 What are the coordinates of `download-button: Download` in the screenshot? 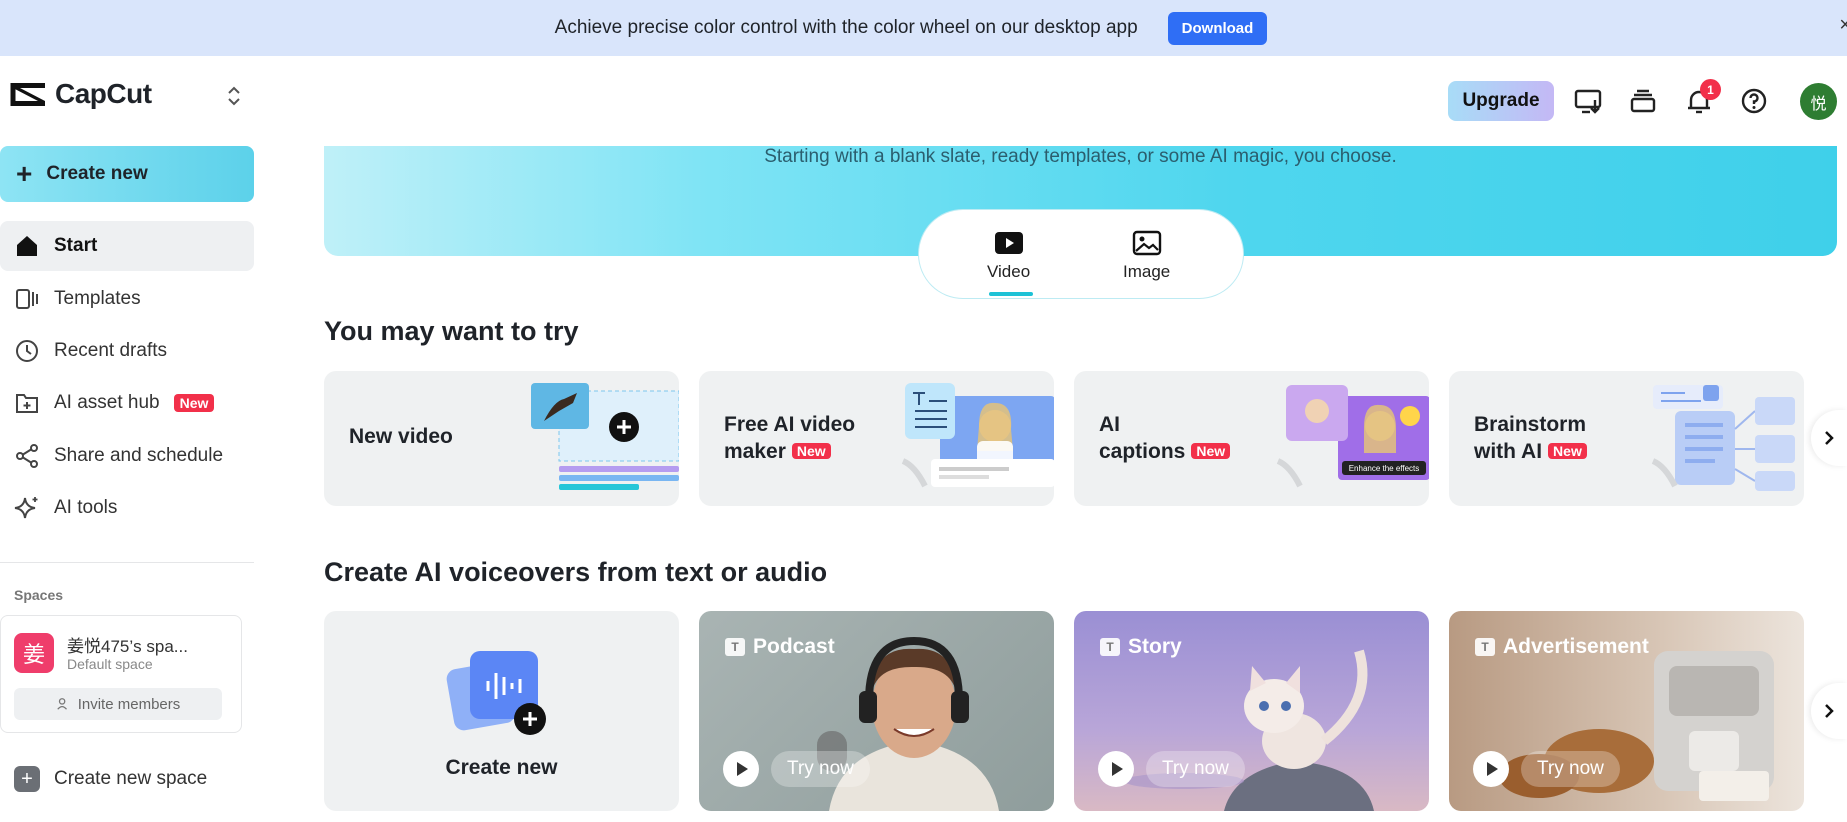 It's located at (1217, 28).